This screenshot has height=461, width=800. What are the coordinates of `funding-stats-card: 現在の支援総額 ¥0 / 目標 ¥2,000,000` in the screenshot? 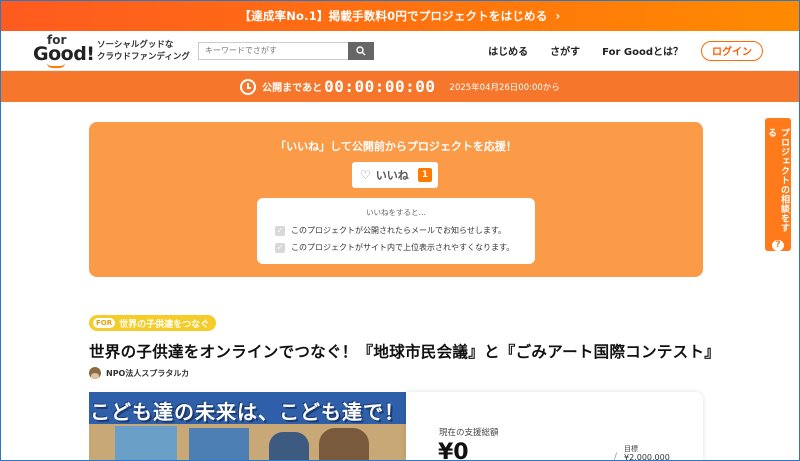 It's located at (554, 426).